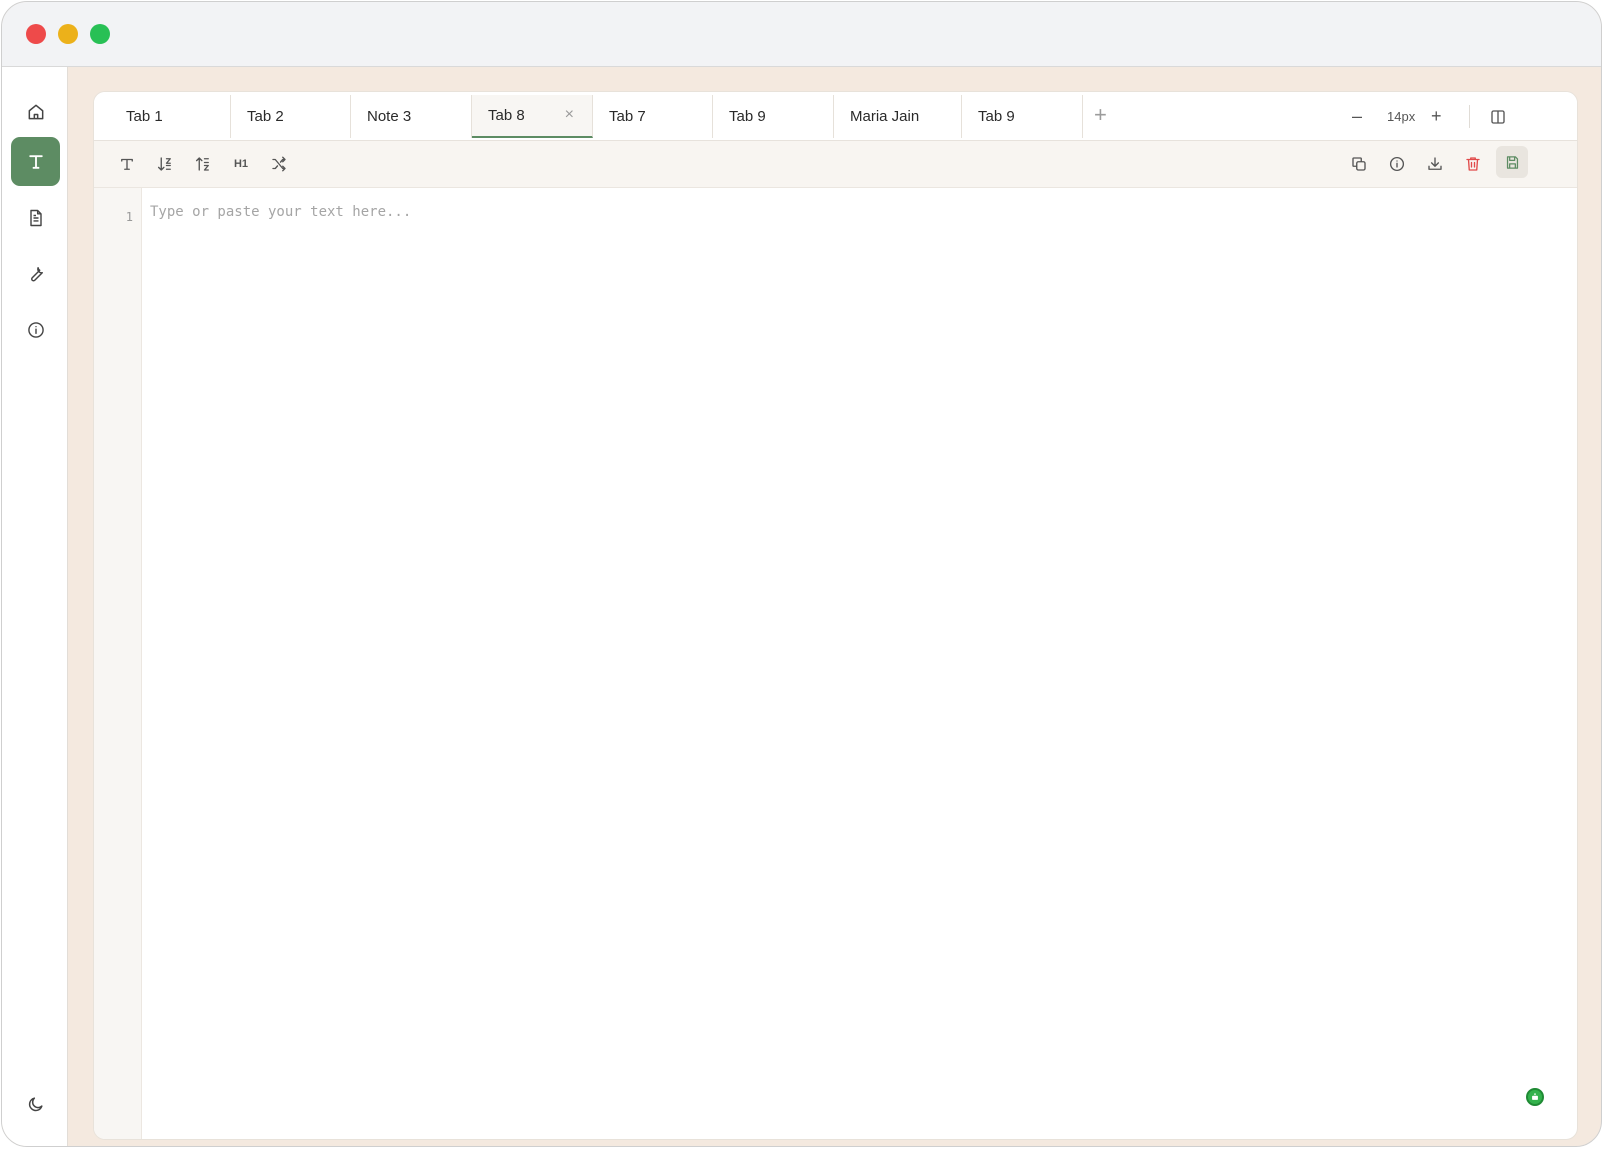 This screenshot has height=1149, width=1604. Describe the element at coordinates (118, 663) in the screenshot. I see `line-number-gutter: 1` at that location.